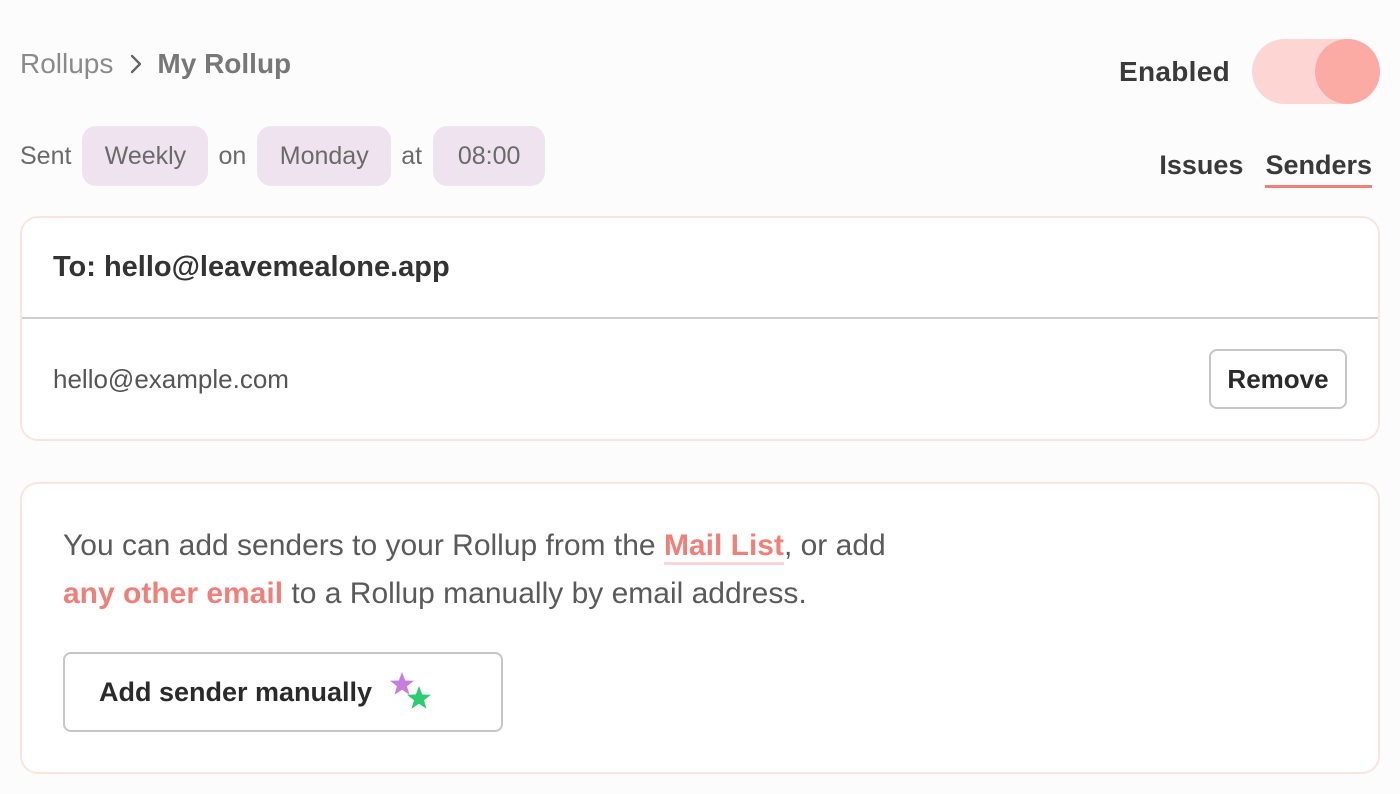 This screenshot has height=794, width=1400. What do you see at coordinates (1278, 379) in the screenshot?
I see `remove-sender-button: Remove` at bounding box center [1278, 379].